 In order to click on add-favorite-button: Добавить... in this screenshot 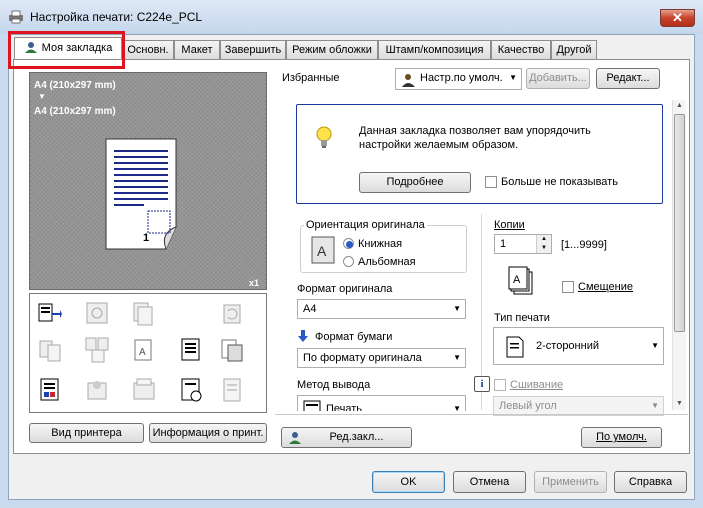, I will do `click(558, 78)`.